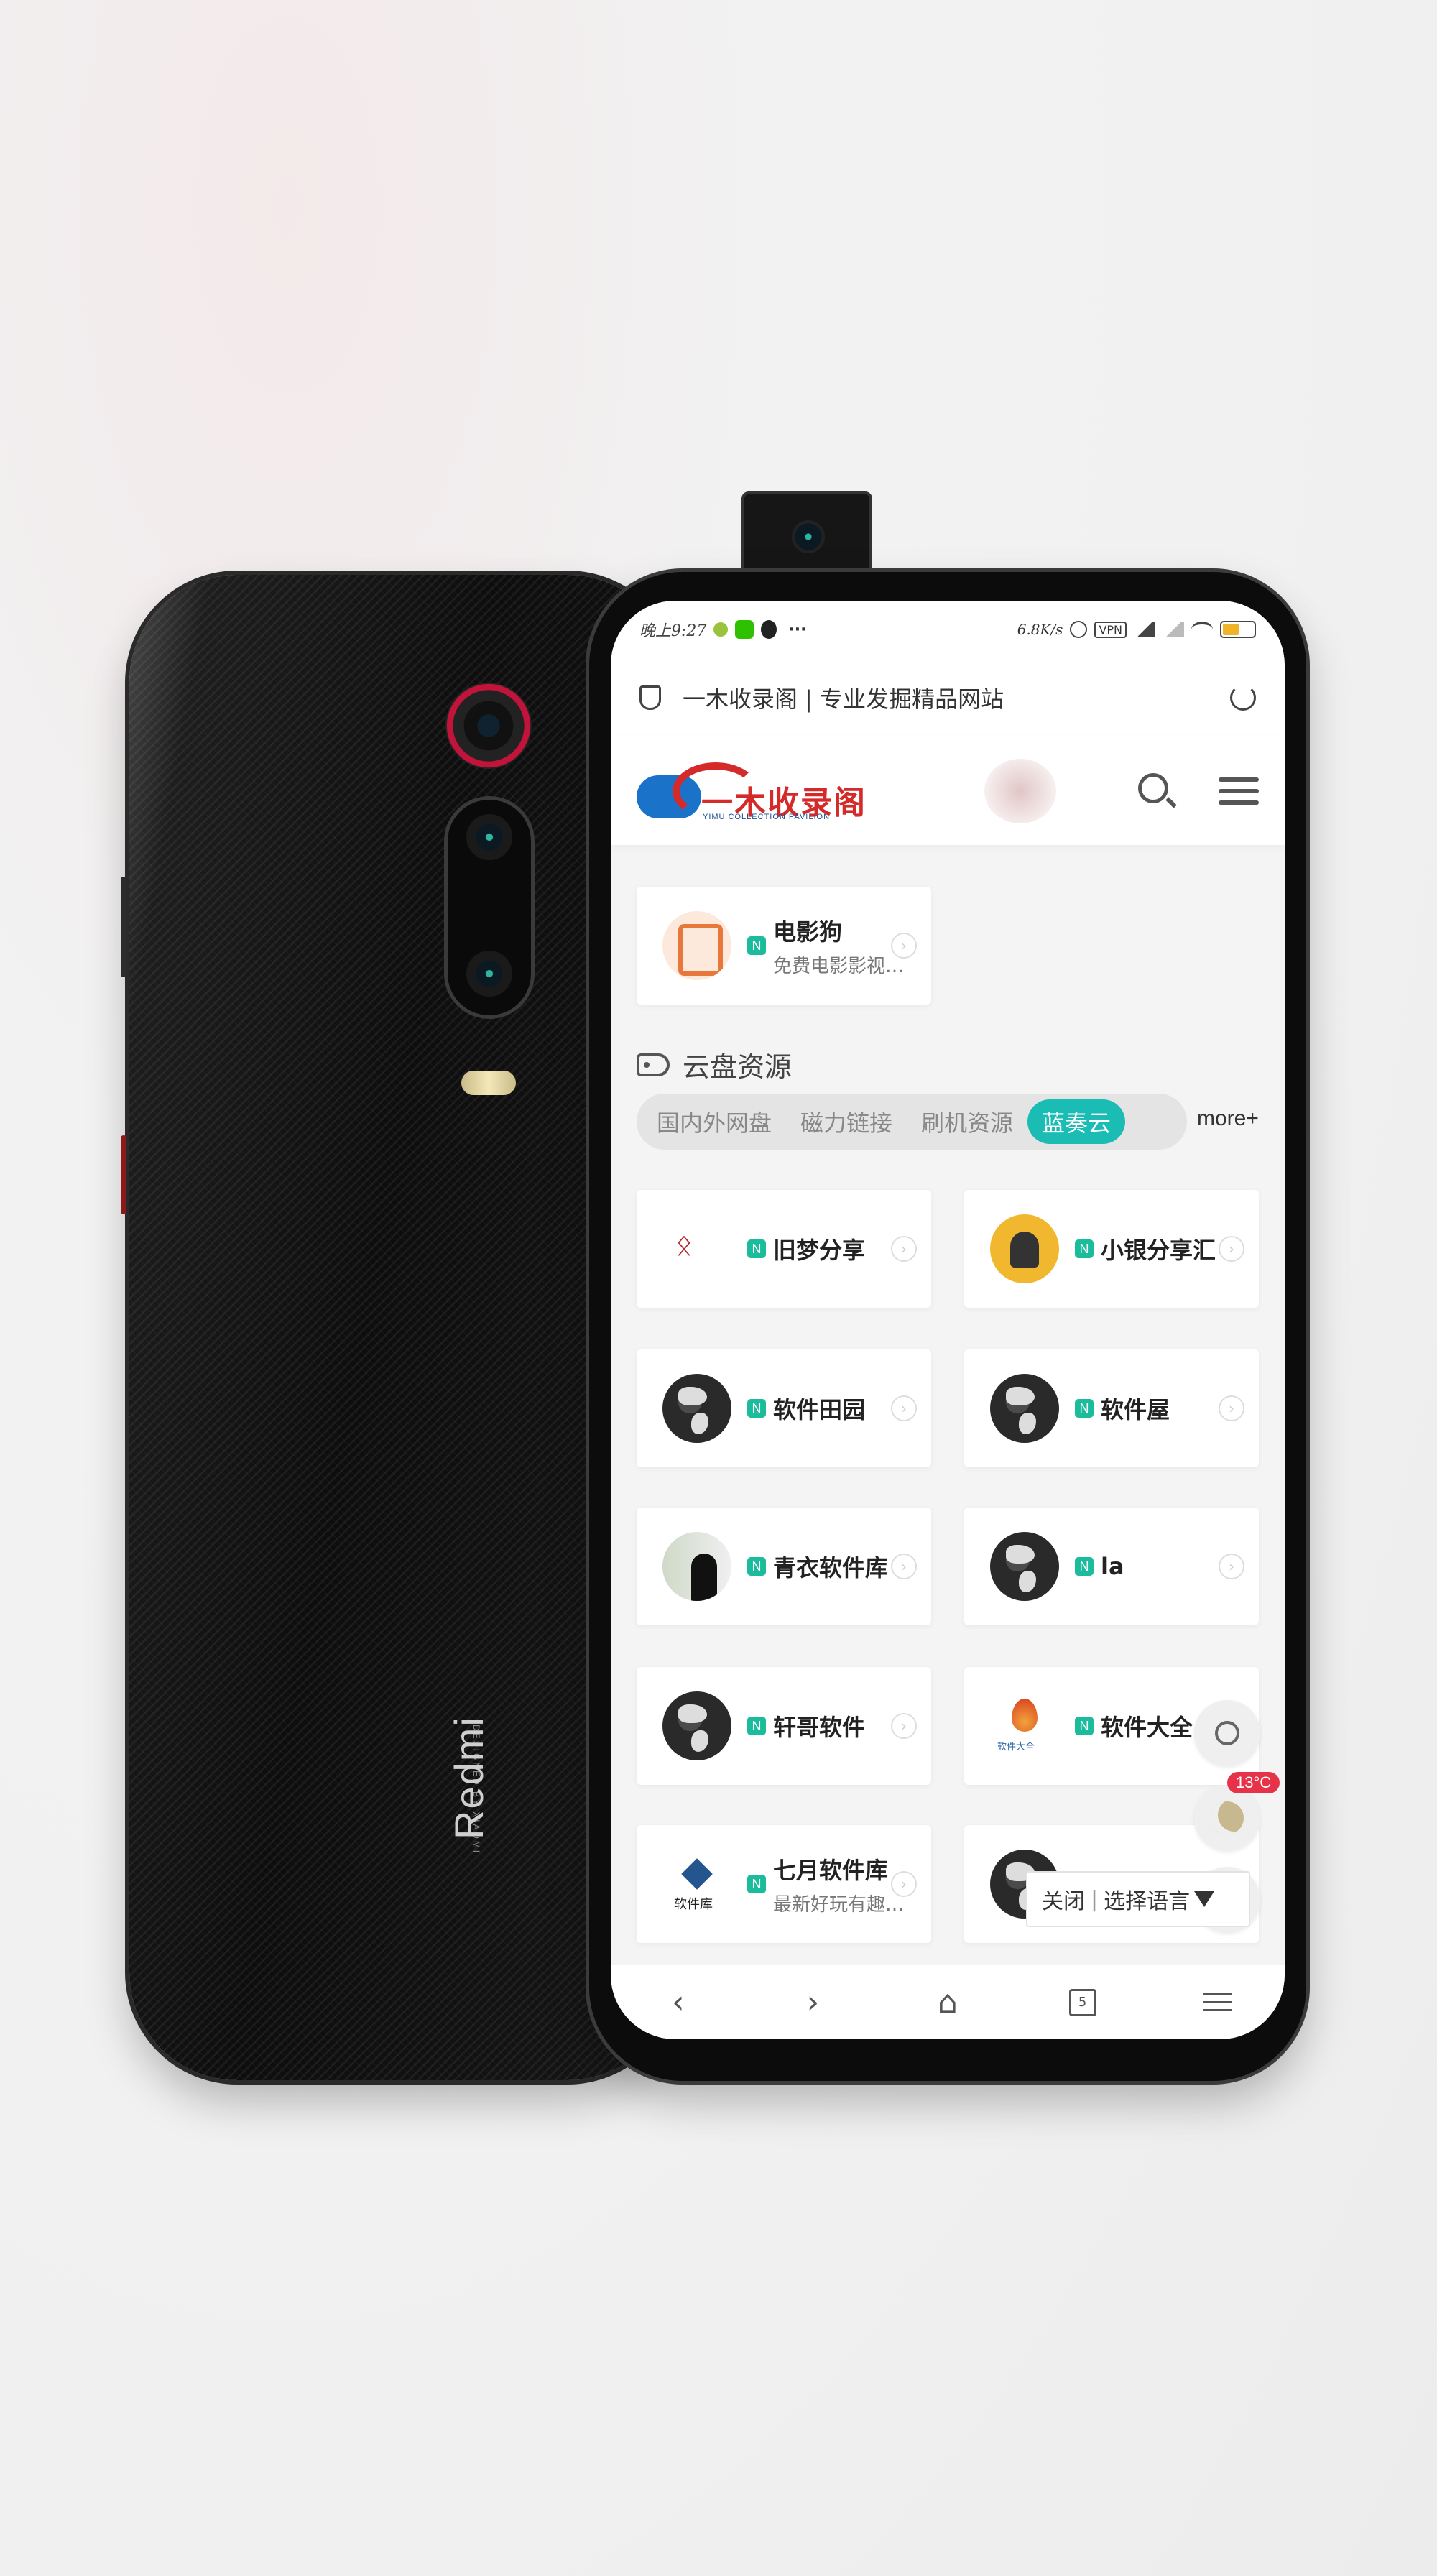 Image resolution: width=1437 pixels, height=2576 pixels. What do you see at coordinates (1020, 791) in the screenshot?
I see `blurred-image` at bounding box center [1020, 791].